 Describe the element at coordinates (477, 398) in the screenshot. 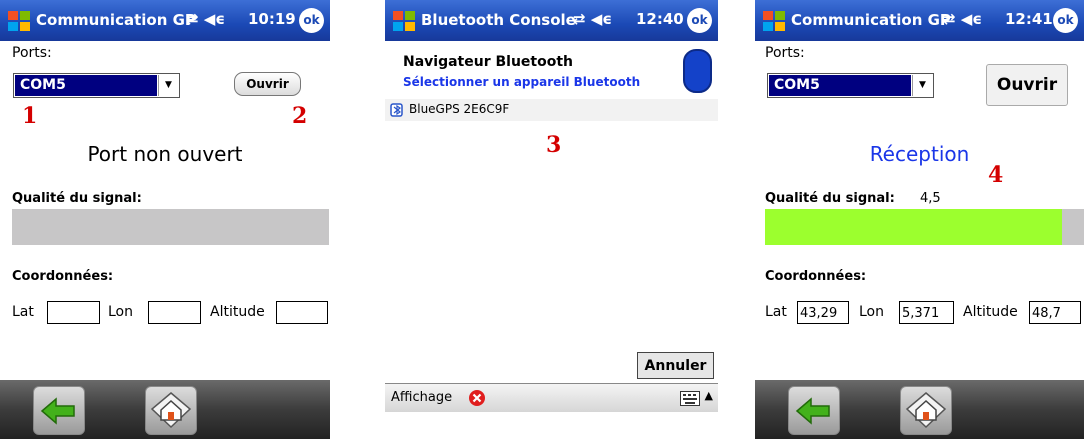

I see `close-icon` at that location.